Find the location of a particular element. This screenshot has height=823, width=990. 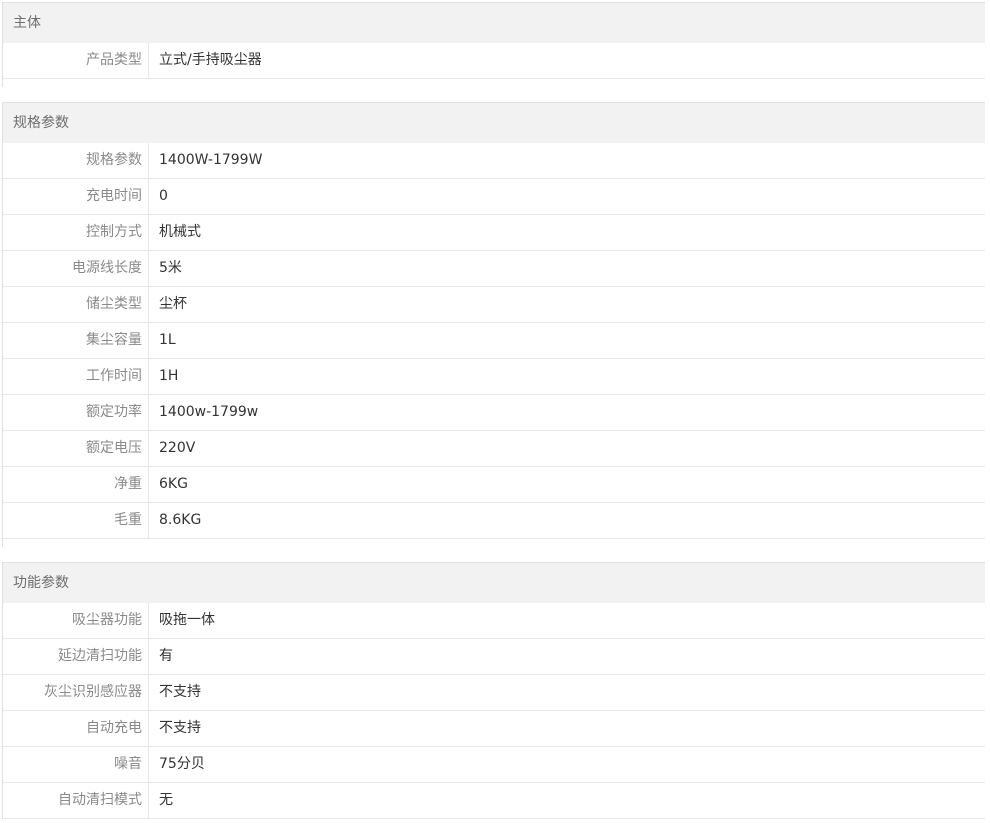

spec-label: 噪音 is located at coordinates (76, 764).